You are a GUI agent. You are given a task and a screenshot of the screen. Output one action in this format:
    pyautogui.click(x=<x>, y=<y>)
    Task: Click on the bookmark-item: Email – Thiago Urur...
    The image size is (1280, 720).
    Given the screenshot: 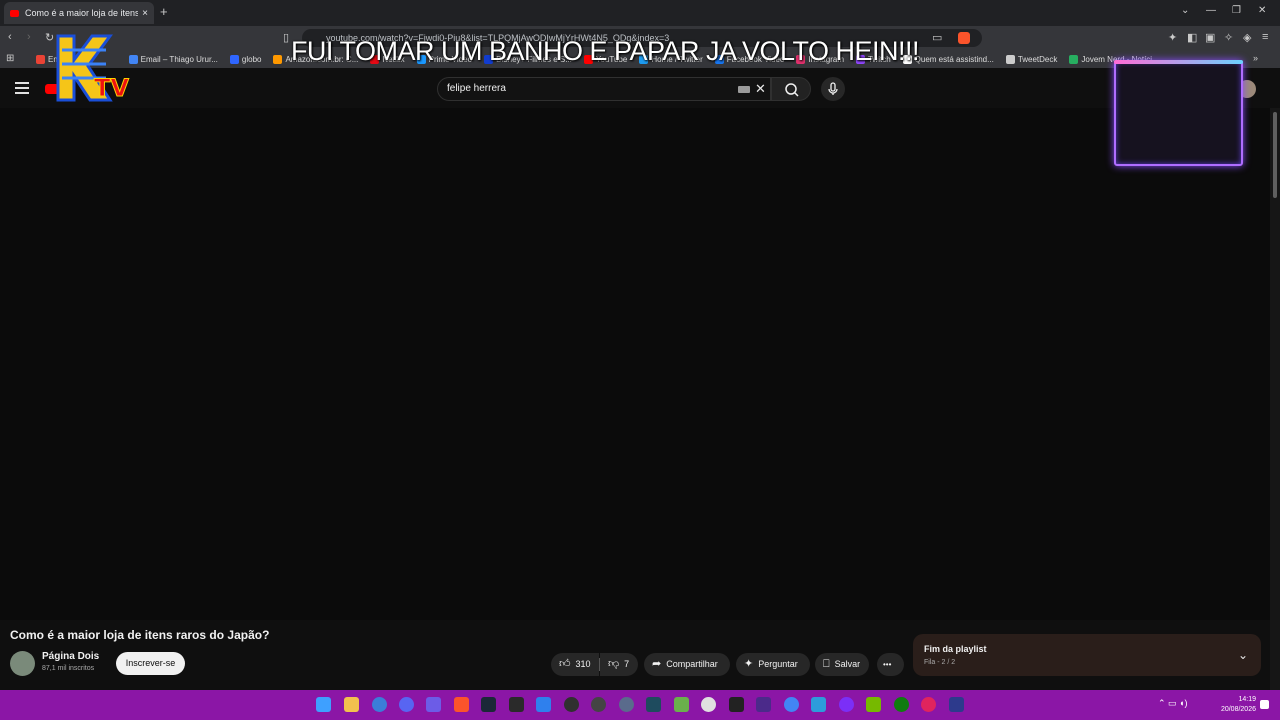 What is the action you would take?
    pyautogui.click(x=173, y=59)
    